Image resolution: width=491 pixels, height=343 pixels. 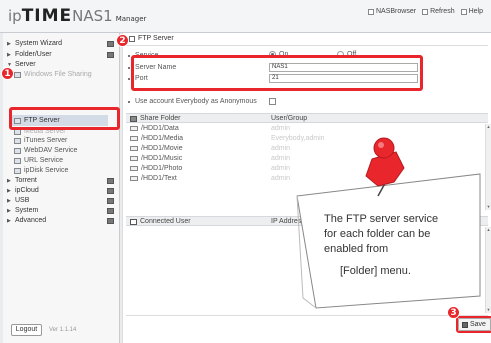 What do you see at coordinates (356, 249) in the screenshot?
I see `callout-line-3: enabled from` at bounding box center [356, 249].